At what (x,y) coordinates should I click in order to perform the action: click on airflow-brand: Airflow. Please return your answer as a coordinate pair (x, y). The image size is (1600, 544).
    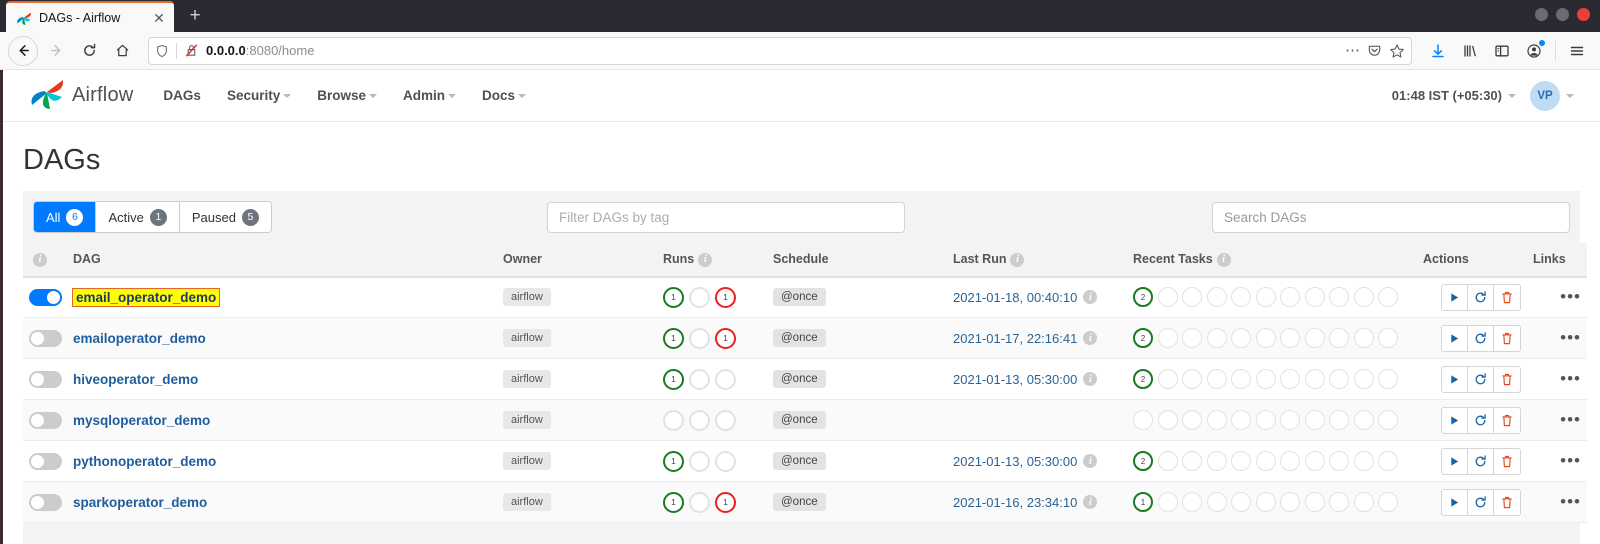
    Looking at the image, I should click on (81, 95).